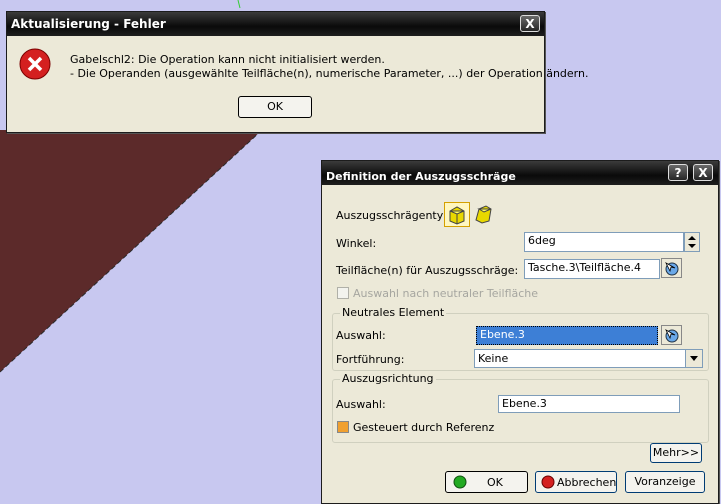  I want to click on draft-dialog-close-button: X, so click(703, 172).